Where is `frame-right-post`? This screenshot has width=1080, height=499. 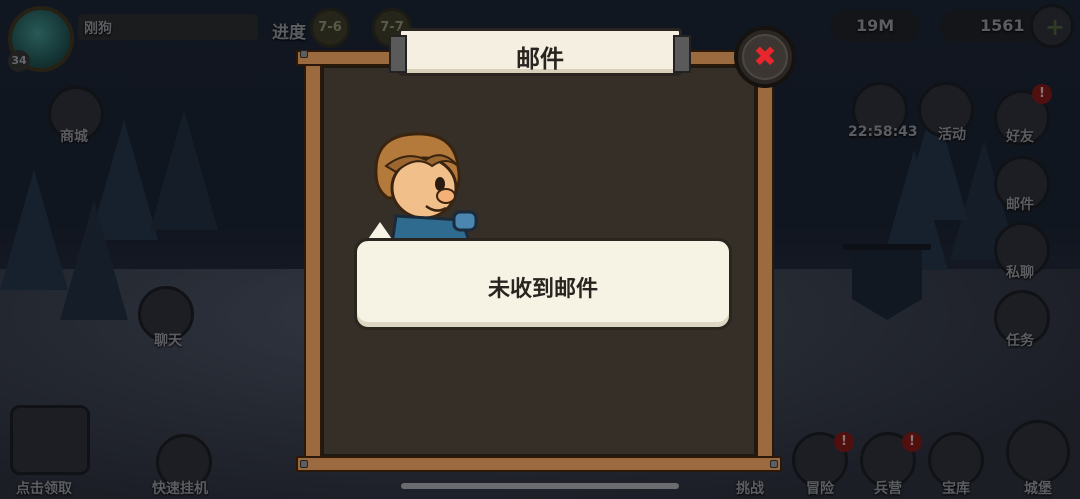 frame-right-post is located at coordinates (765, 261).